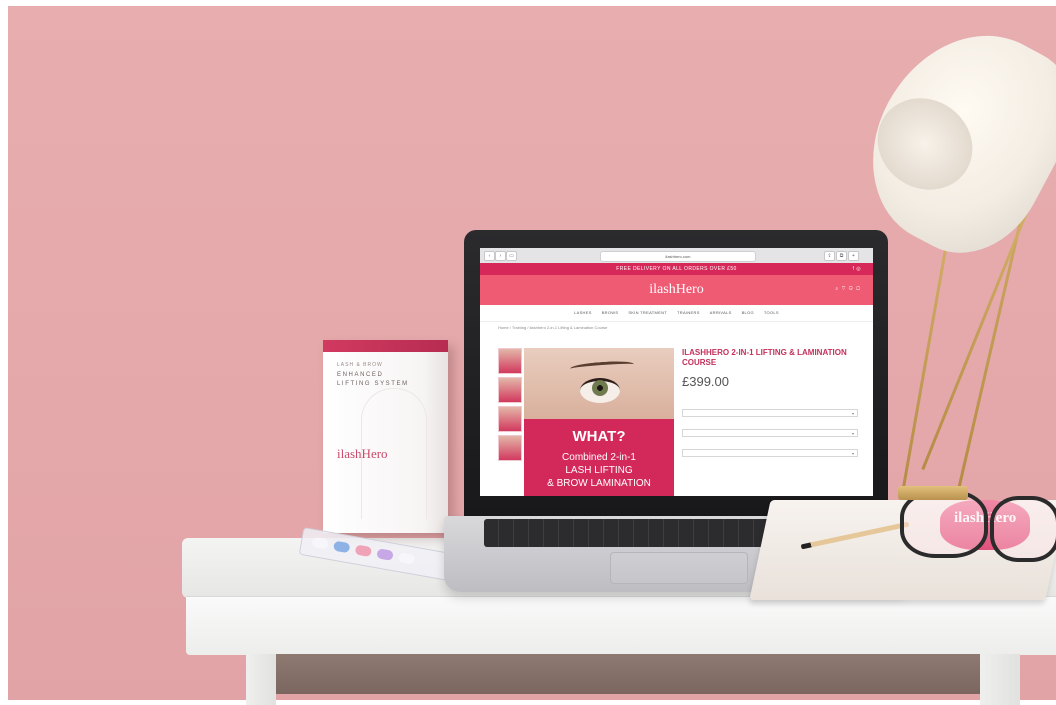 This screenshot has width=1056, height=705. Describe the element at coordinates (621, 625) in the screenshot. I see `desk-edge` at that location.